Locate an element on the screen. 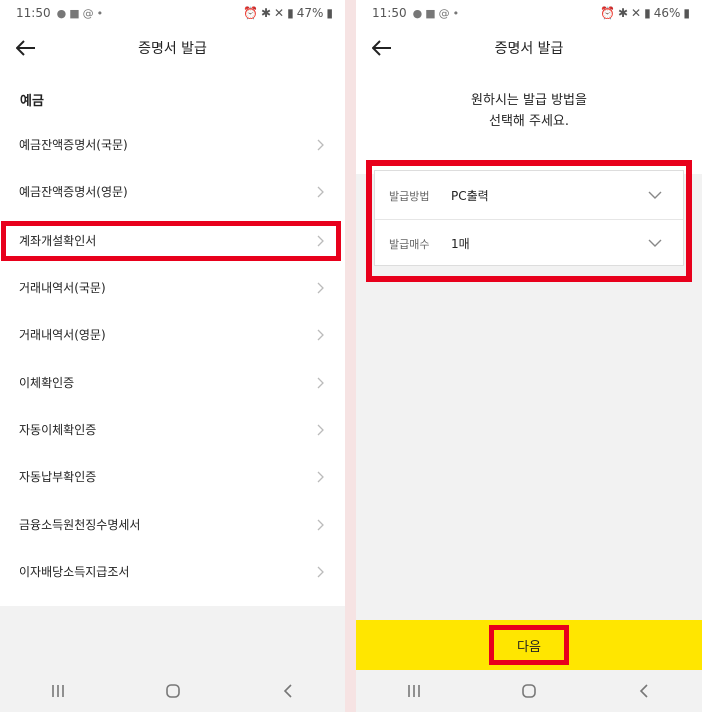  list-item: 거래내역서(국문) is located at coordinates (172, 287).